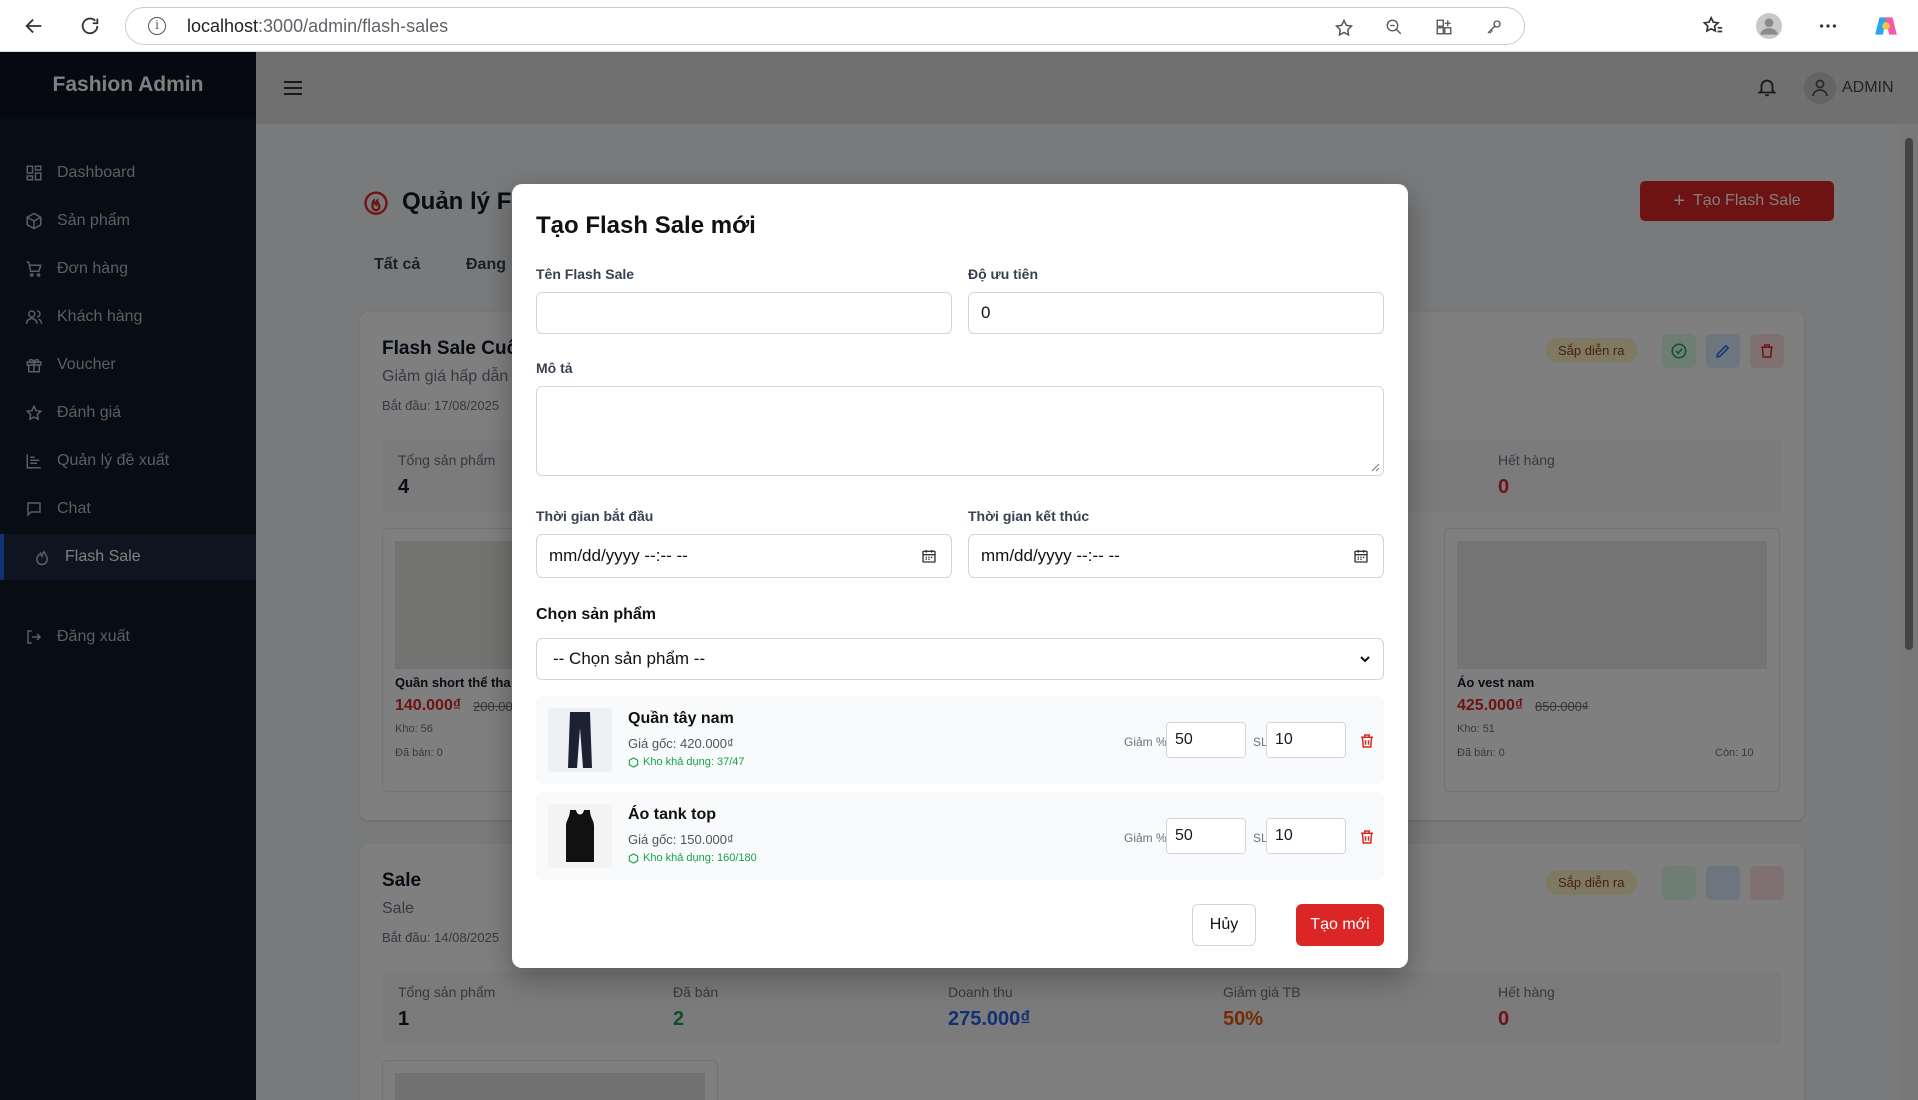 The height and width of the screenshot is (1100, 1918). What do you see at coordinates (672, 814) in the screenshot?
I see `product-name: Áo tank top` at bounding box center [672, 814].